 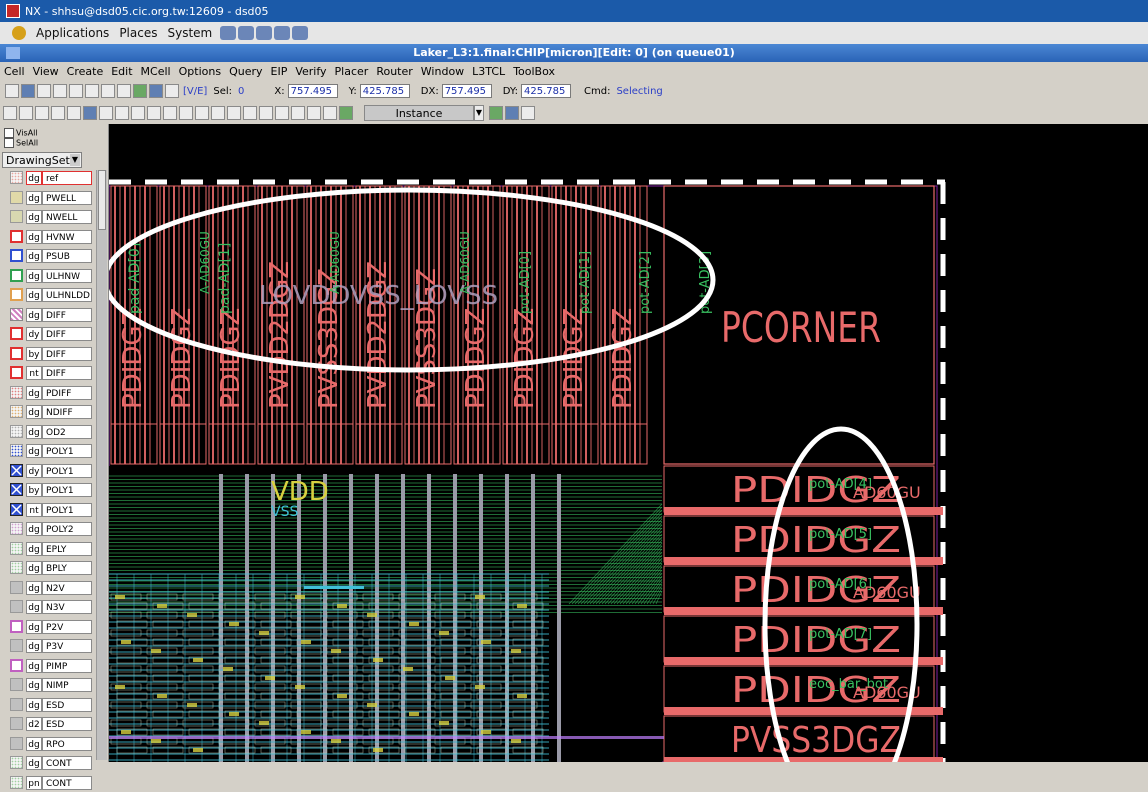 What do you see at coordinates (52, 549) in the screenshot?
I see `layer-row-dg-eply: dg EPLY` at bounding box center [52, 549].